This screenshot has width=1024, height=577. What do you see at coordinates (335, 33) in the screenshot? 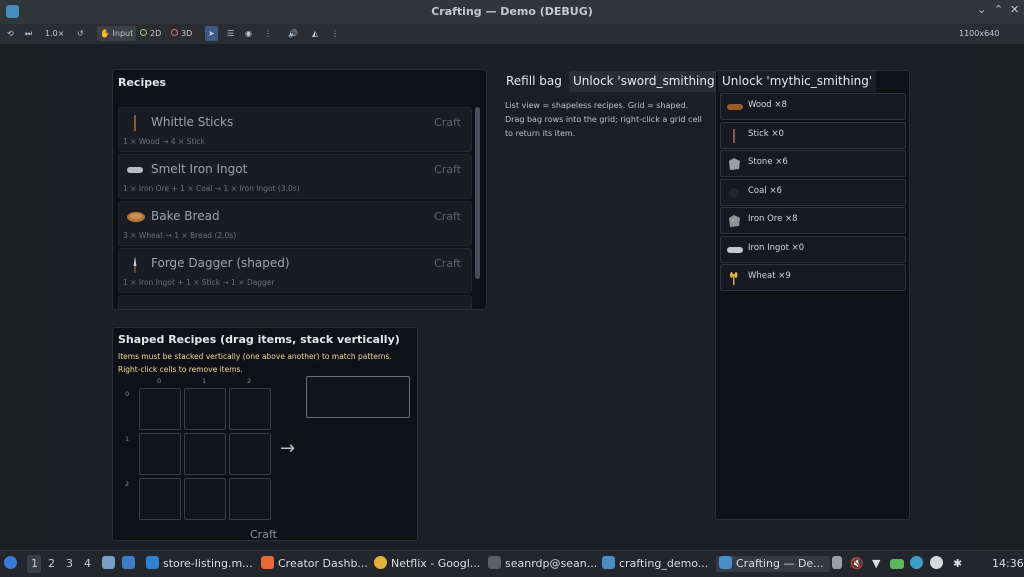
I see `more-2-icon: ⋮` at bounding box center [335, 33].